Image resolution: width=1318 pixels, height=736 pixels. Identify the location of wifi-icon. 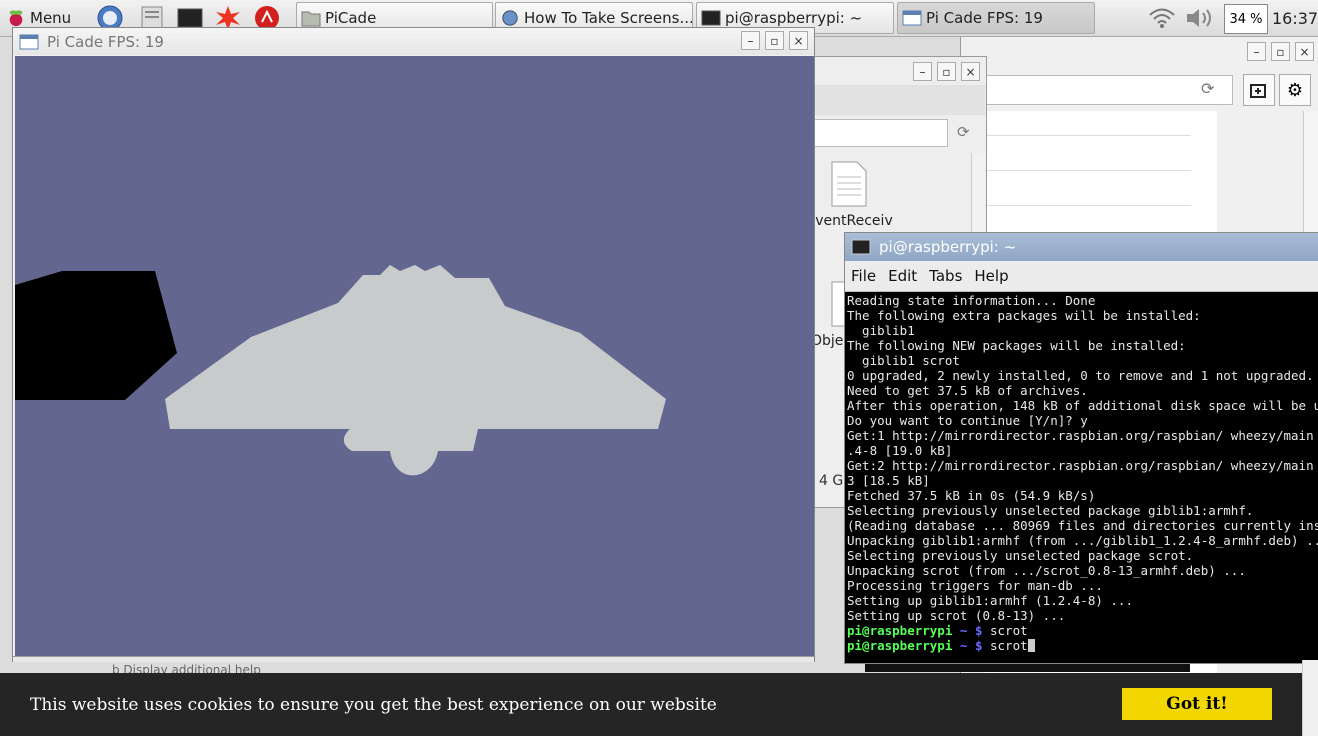
(1162, 18).